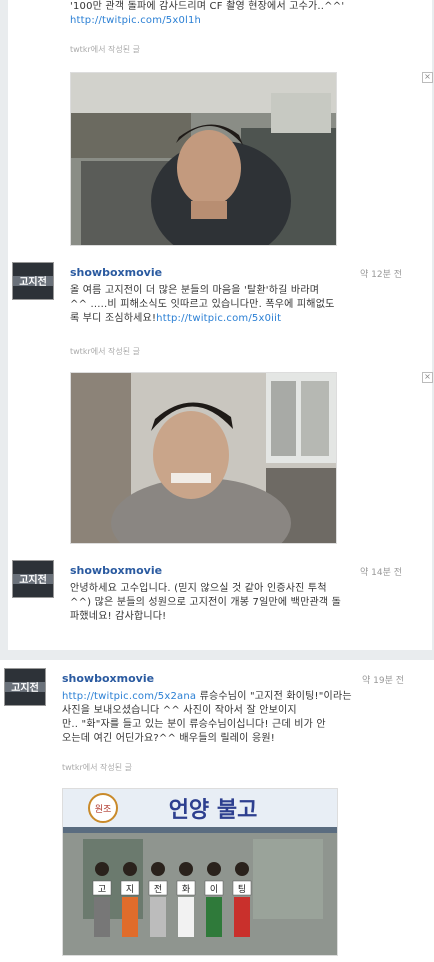 The image size is (434, 962). What do you see at coordinates (214, 889) in the screenshot?
I see `held-letter: 이` at bounding box center [214, 889].